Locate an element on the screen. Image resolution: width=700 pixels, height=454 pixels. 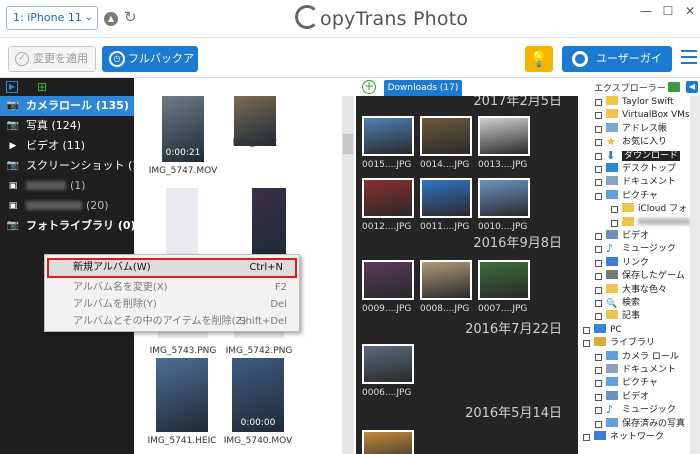
explorer-tree-item: iCloud フォト is located at coordinates (659, 209).